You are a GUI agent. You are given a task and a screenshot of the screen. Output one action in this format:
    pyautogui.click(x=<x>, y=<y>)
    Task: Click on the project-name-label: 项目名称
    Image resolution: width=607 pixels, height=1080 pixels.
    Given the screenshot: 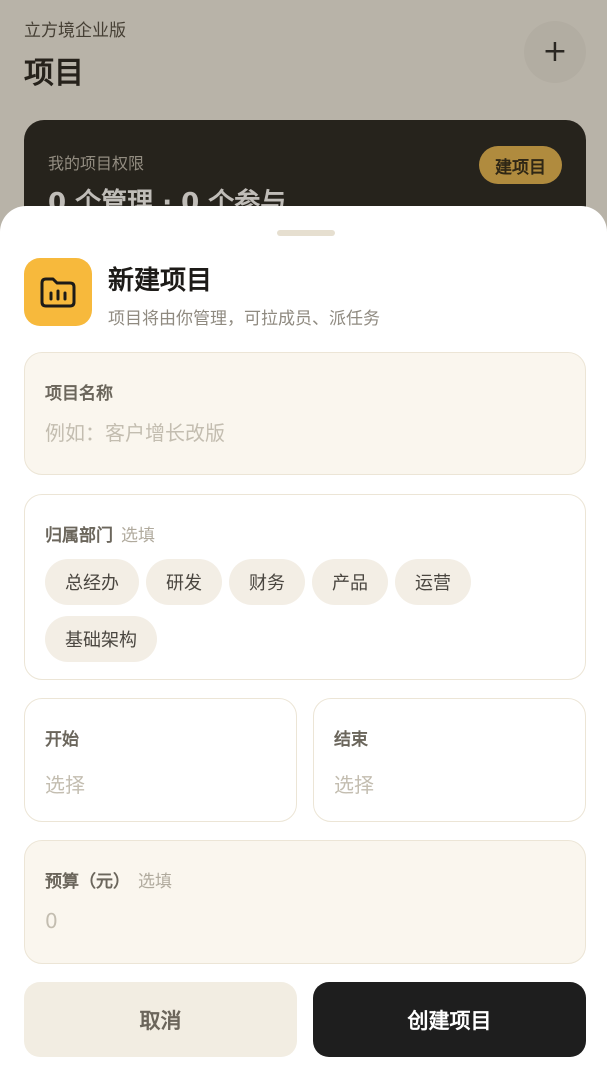 What is the action you would take?
    pyautogui.click(x=79, y=394)
    